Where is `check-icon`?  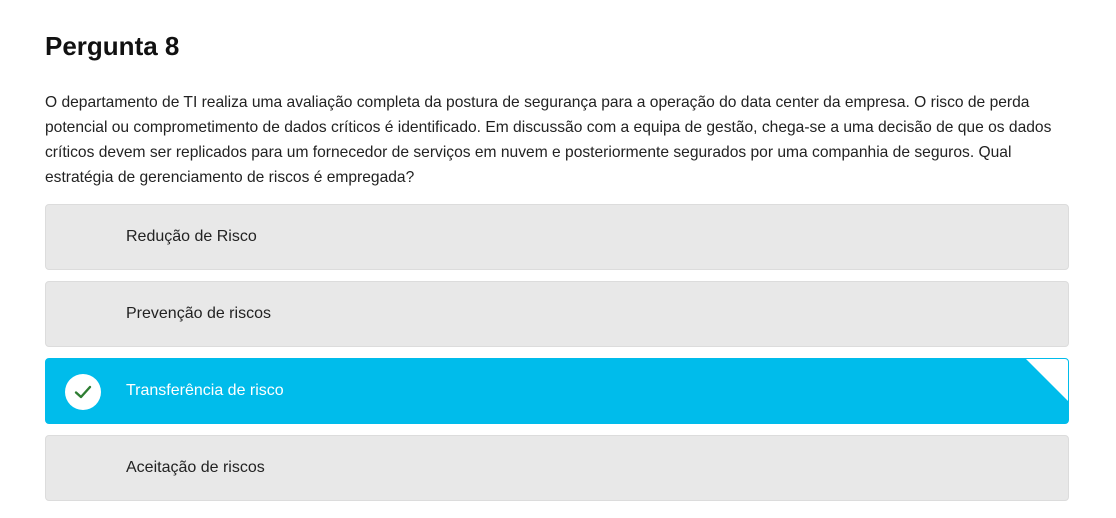
check-icon is located at coordinates (83, 392).